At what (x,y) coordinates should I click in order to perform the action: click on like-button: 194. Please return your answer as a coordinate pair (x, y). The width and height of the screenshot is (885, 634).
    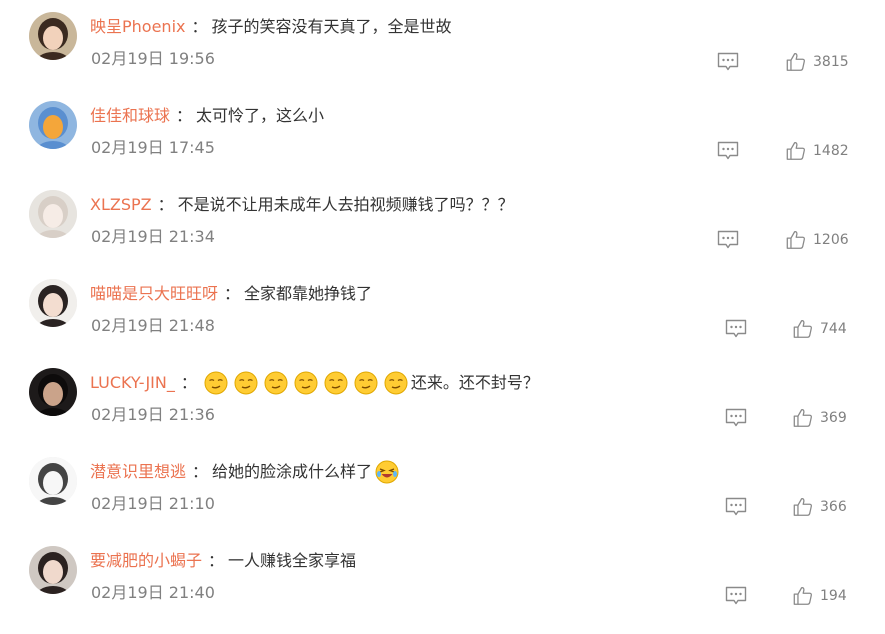
    Looking at the image, I should click on (819, 596).